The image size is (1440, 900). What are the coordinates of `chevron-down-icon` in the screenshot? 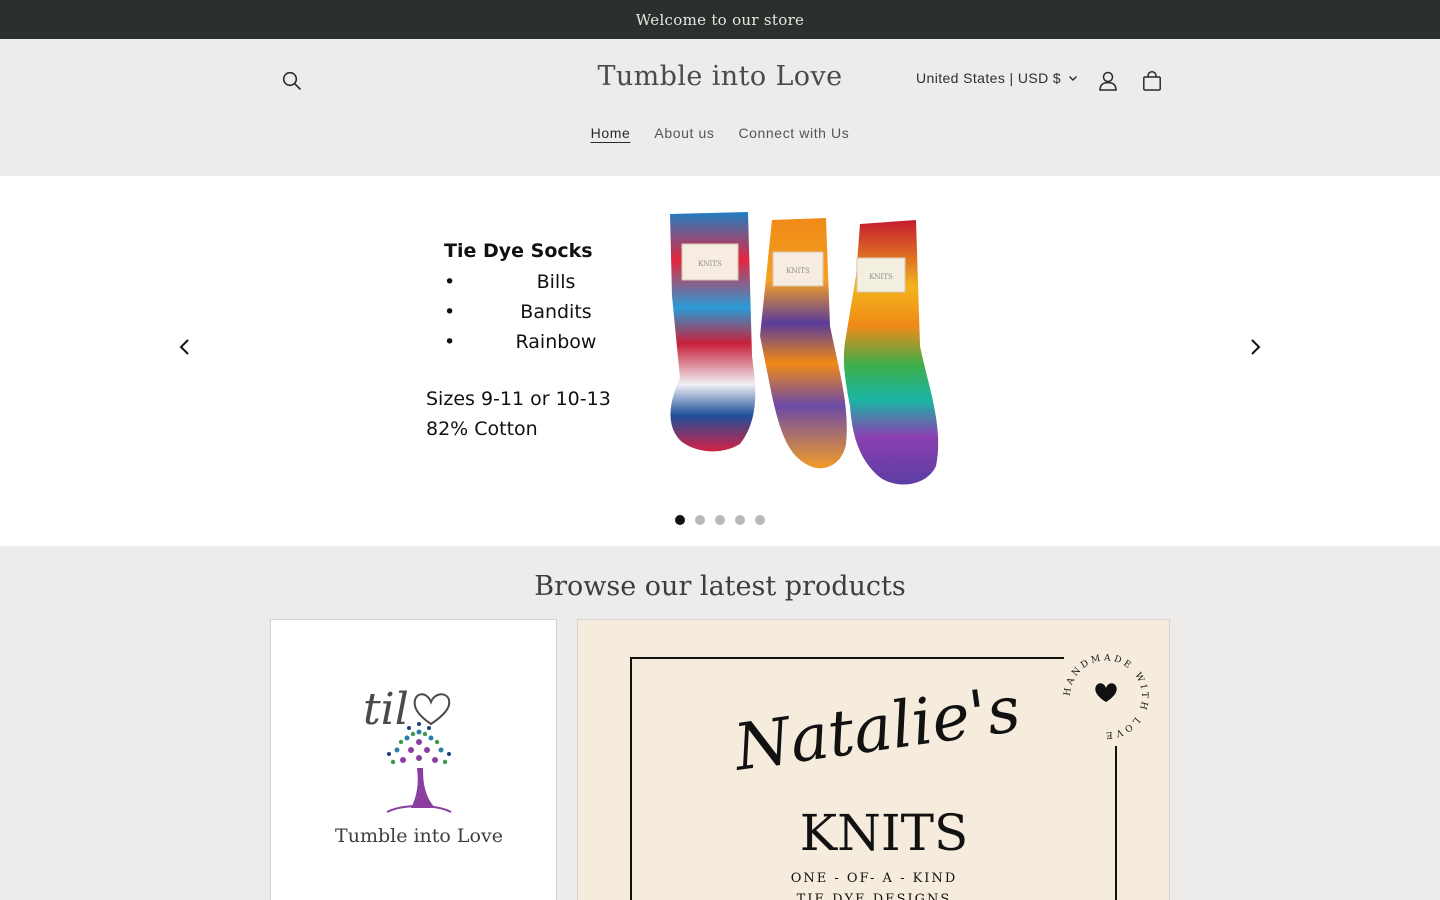 It's located at (1073, 78).